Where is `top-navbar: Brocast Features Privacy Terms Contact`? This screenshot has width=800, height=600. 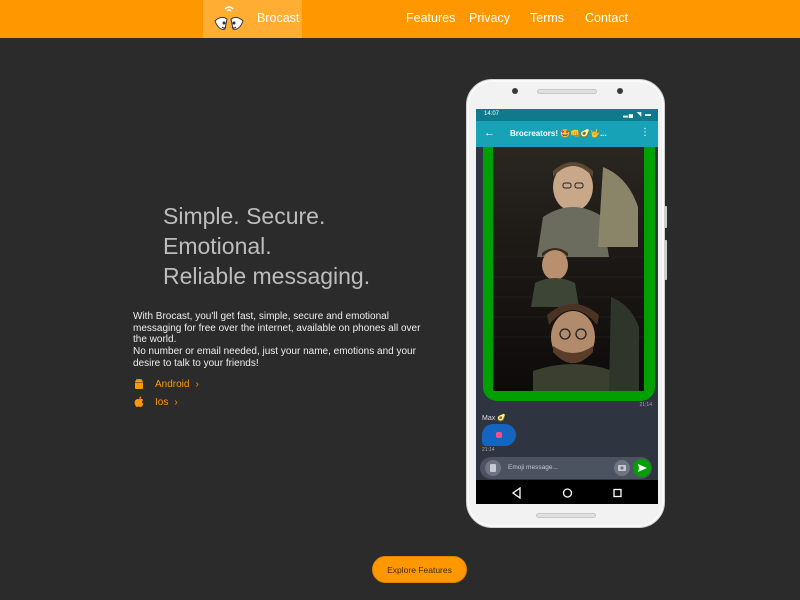 top-navbar: Brocast Features Privacy Terms Contact is located at coordinates (400, 19).